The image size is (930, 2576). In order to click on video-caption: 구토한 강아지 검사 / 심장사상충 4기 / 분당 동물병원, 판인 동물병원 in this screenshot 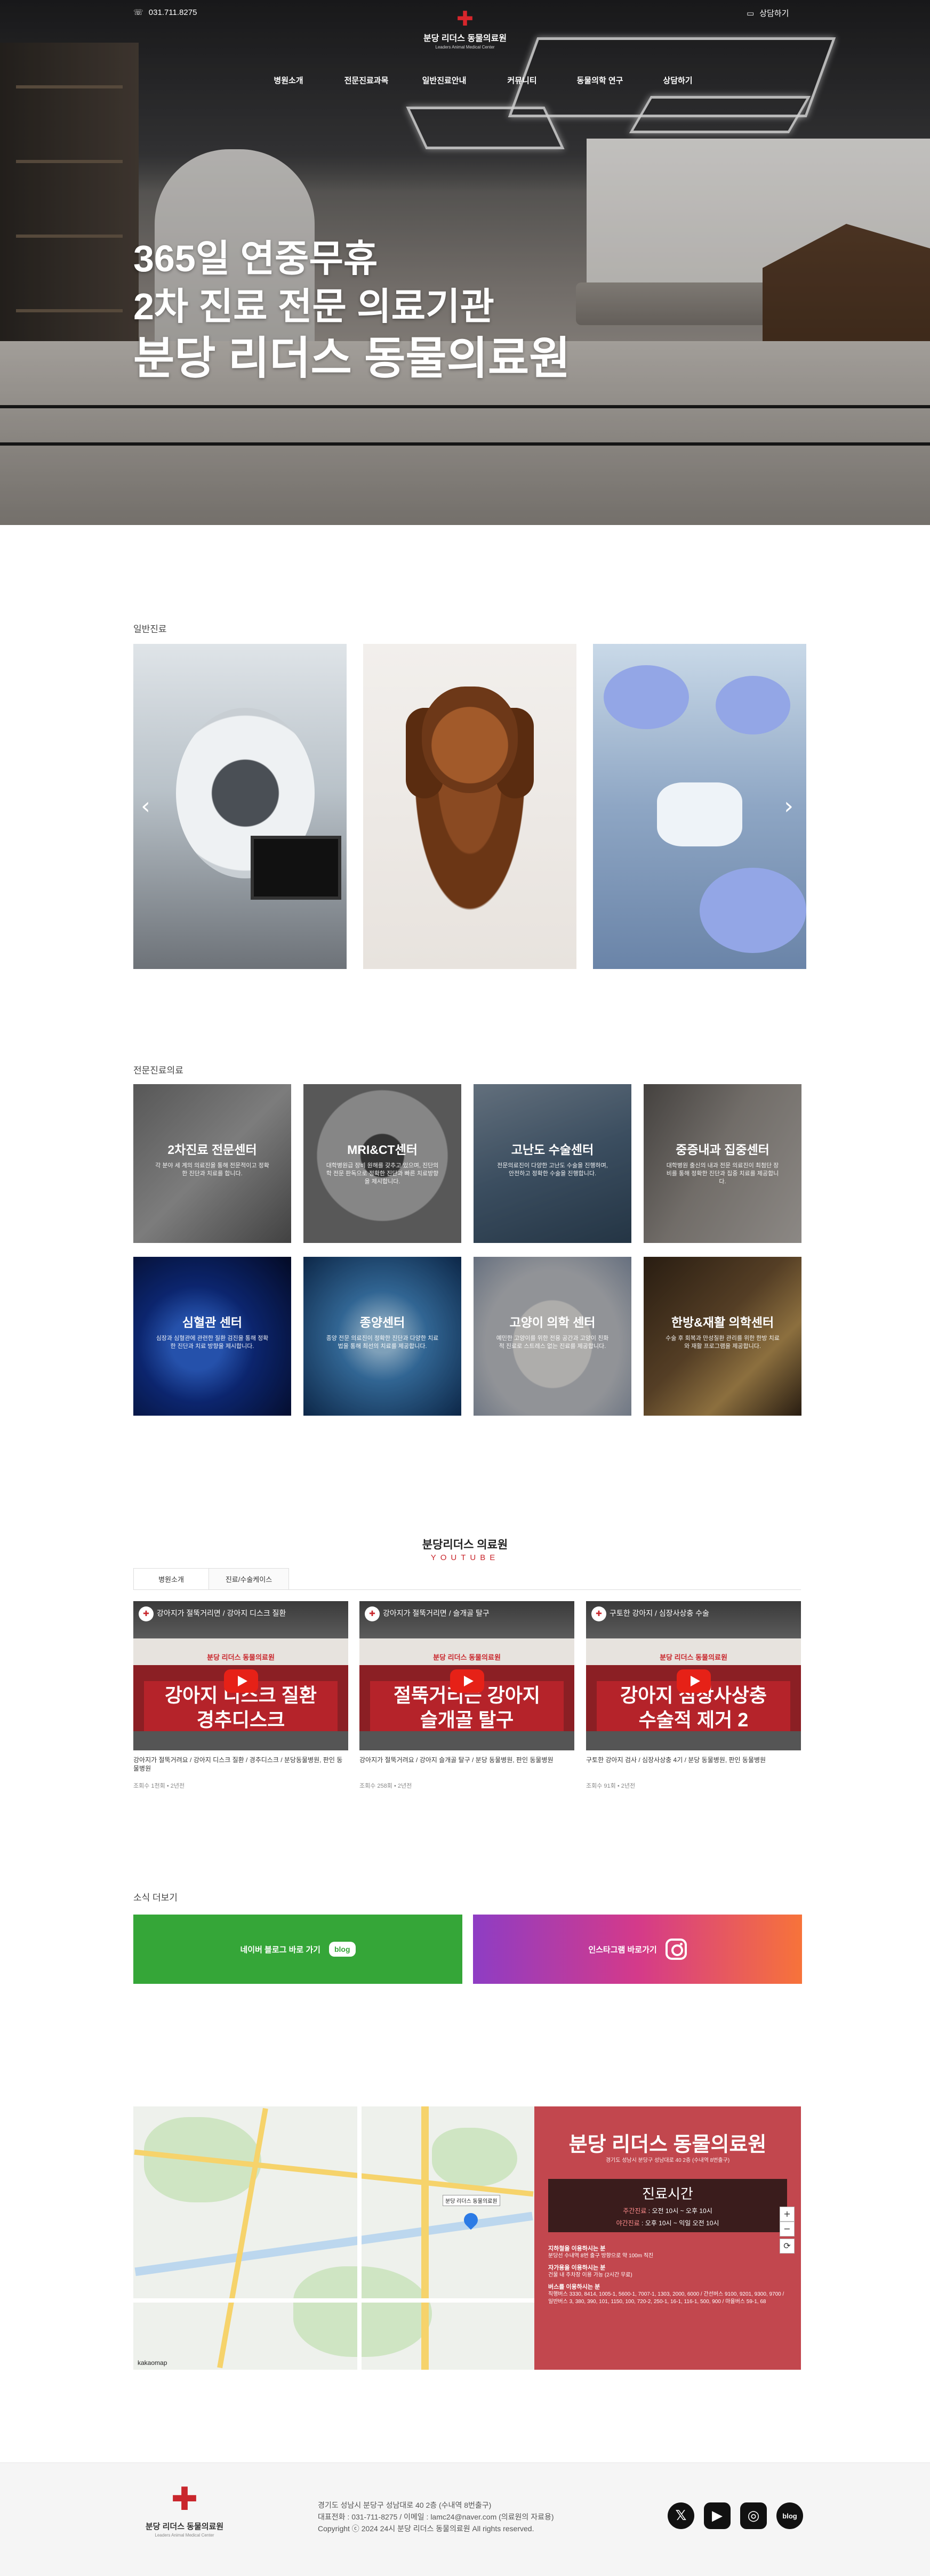, I will do `click(693, 1766)`.